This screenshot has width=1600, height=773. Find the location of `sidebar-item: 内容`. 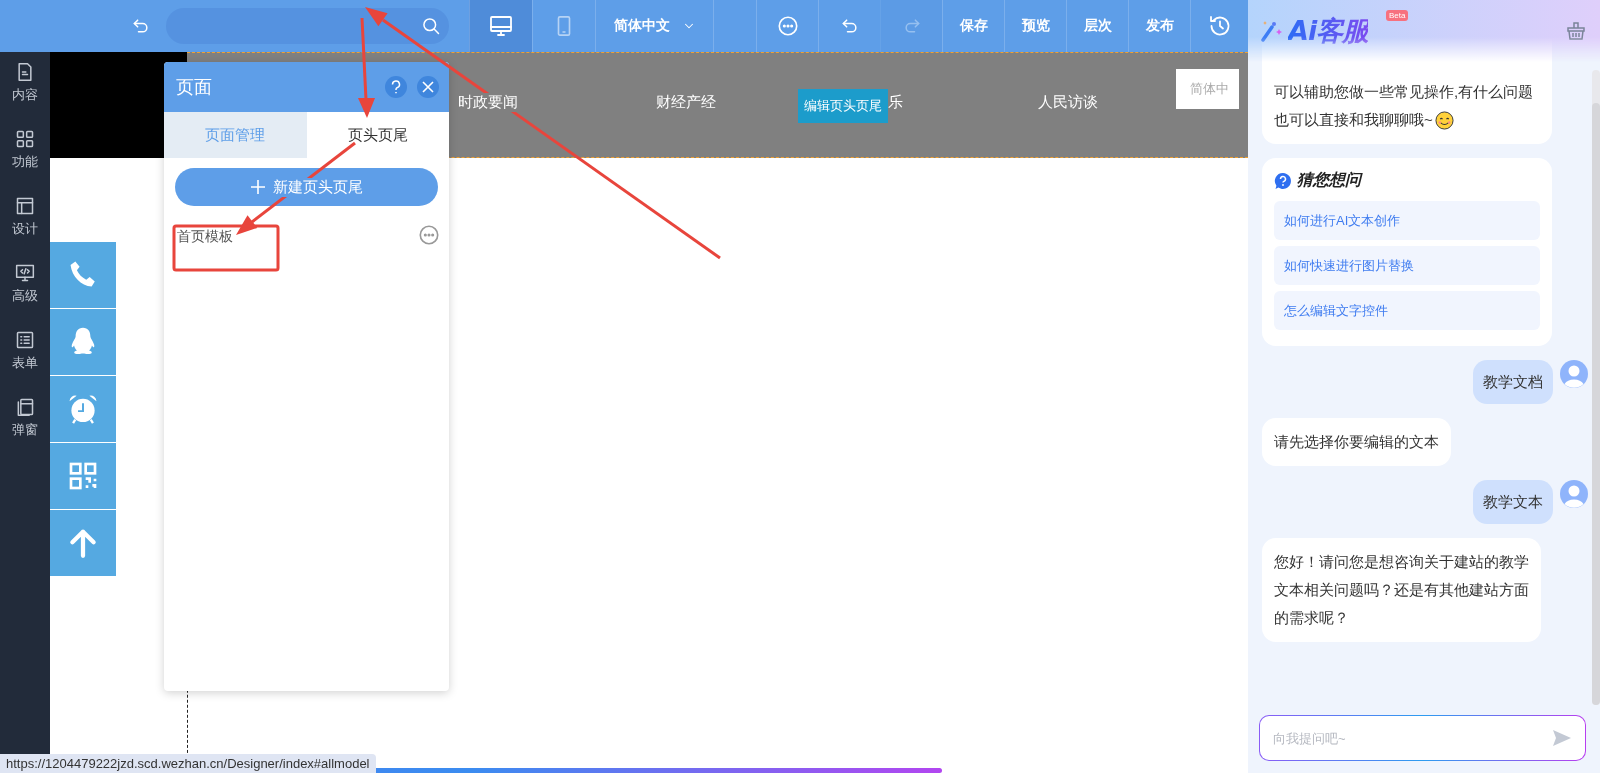

sidebar-item: 内容 is located at coordinates (25, 95).